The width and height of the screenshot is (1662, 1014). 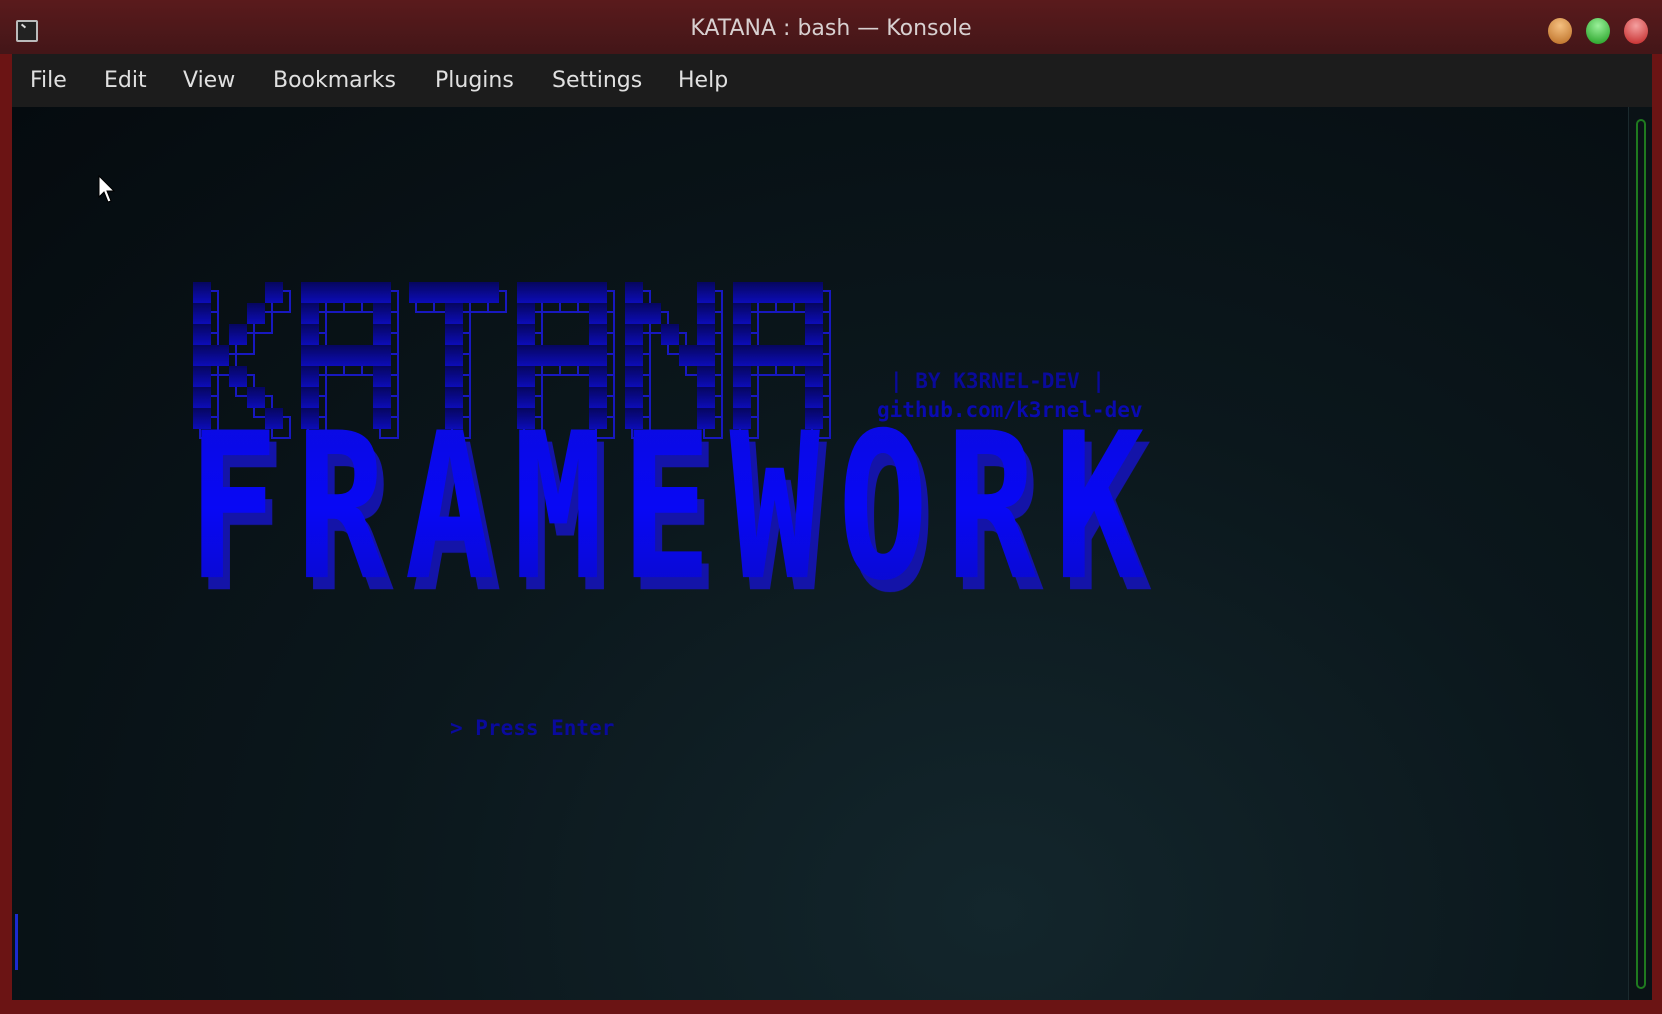 I want to click on text-cursor, so click(x=16, y=942).